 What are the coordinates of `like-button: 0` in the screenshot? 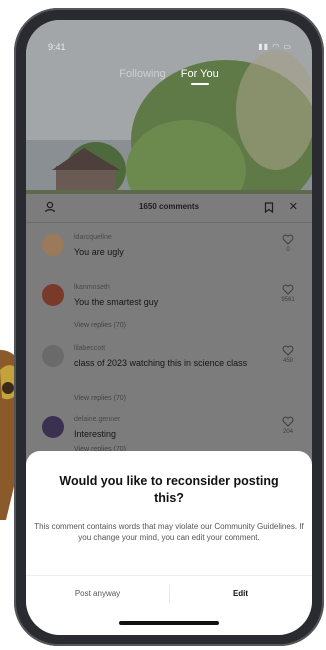 It's located at (288, 243).